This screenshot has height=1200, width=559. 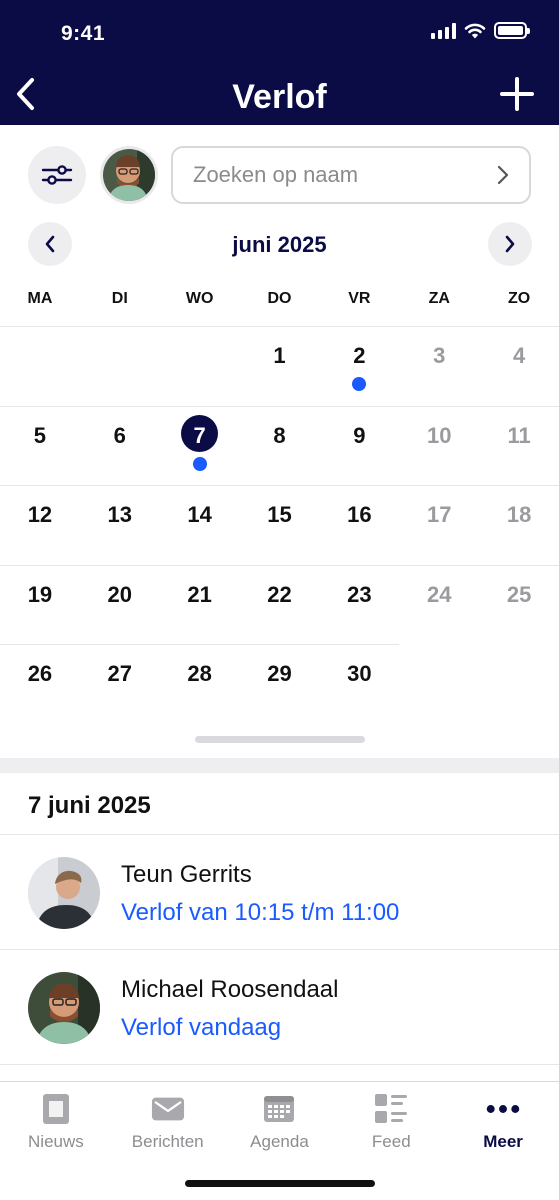 What do you see at coordinates (199, 298) in the screenshot?
I see `weekday-label: WO` at bounding box center [199, 298].